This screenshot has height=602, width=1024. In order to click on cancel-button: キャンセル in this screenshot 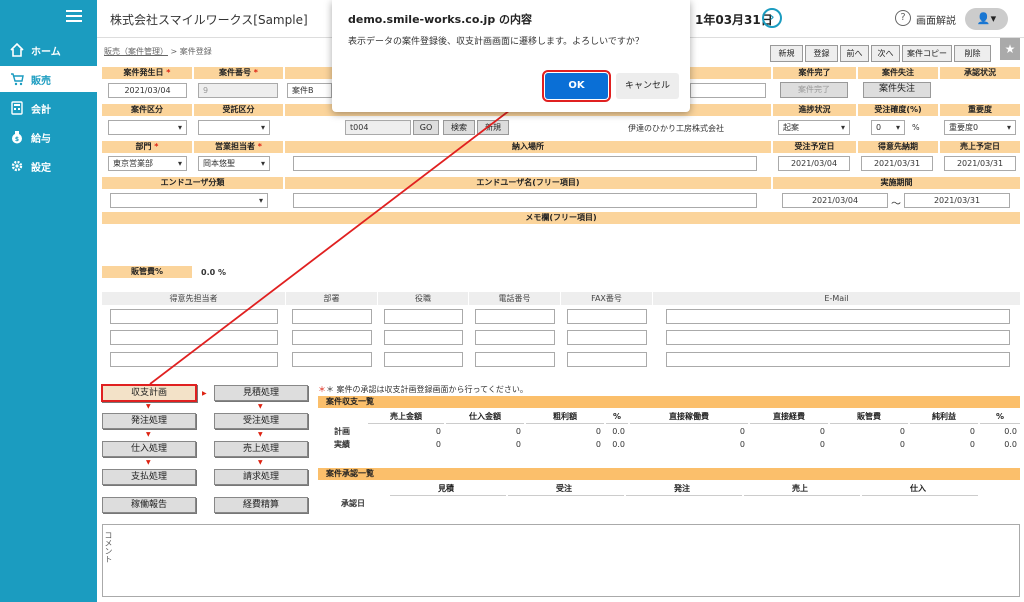, I will do `click(647, 86)`.